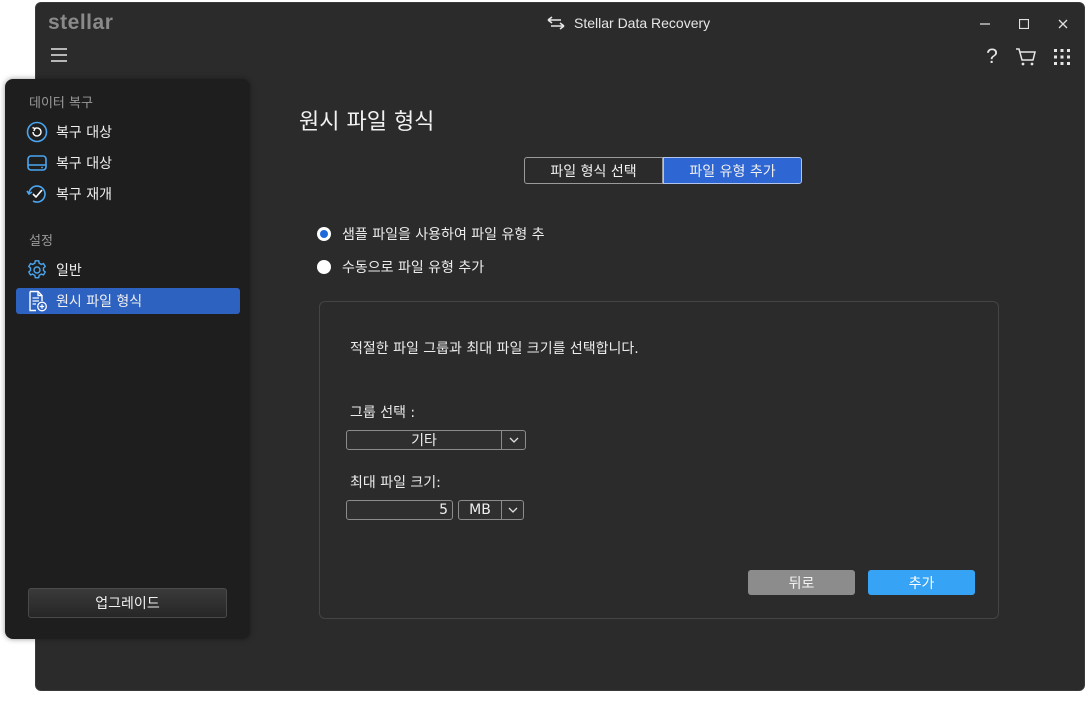 This screenshot has width=1089, height=705. I want to click on page-title: 원시 파일 형식, so click(367, 122).